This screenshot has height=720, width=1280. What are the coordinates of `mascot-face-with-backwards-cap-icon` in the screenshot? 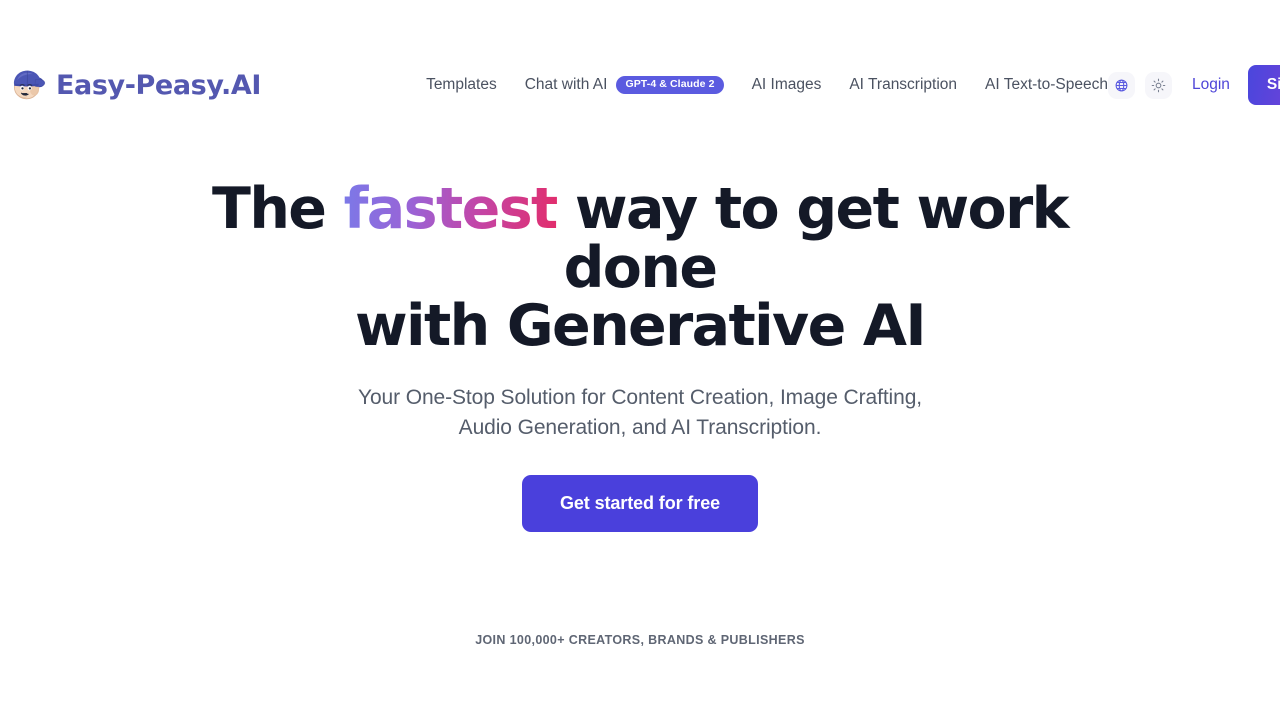 It's located at (28, 85).